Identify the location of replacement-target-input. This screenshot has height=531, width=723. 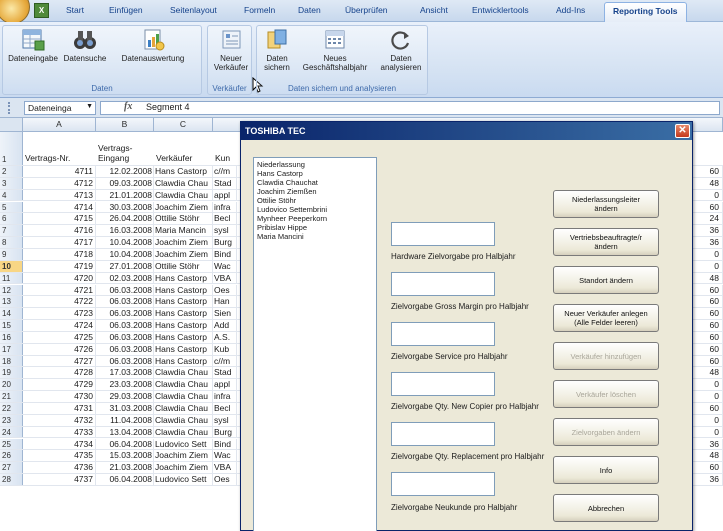
(443, 434).